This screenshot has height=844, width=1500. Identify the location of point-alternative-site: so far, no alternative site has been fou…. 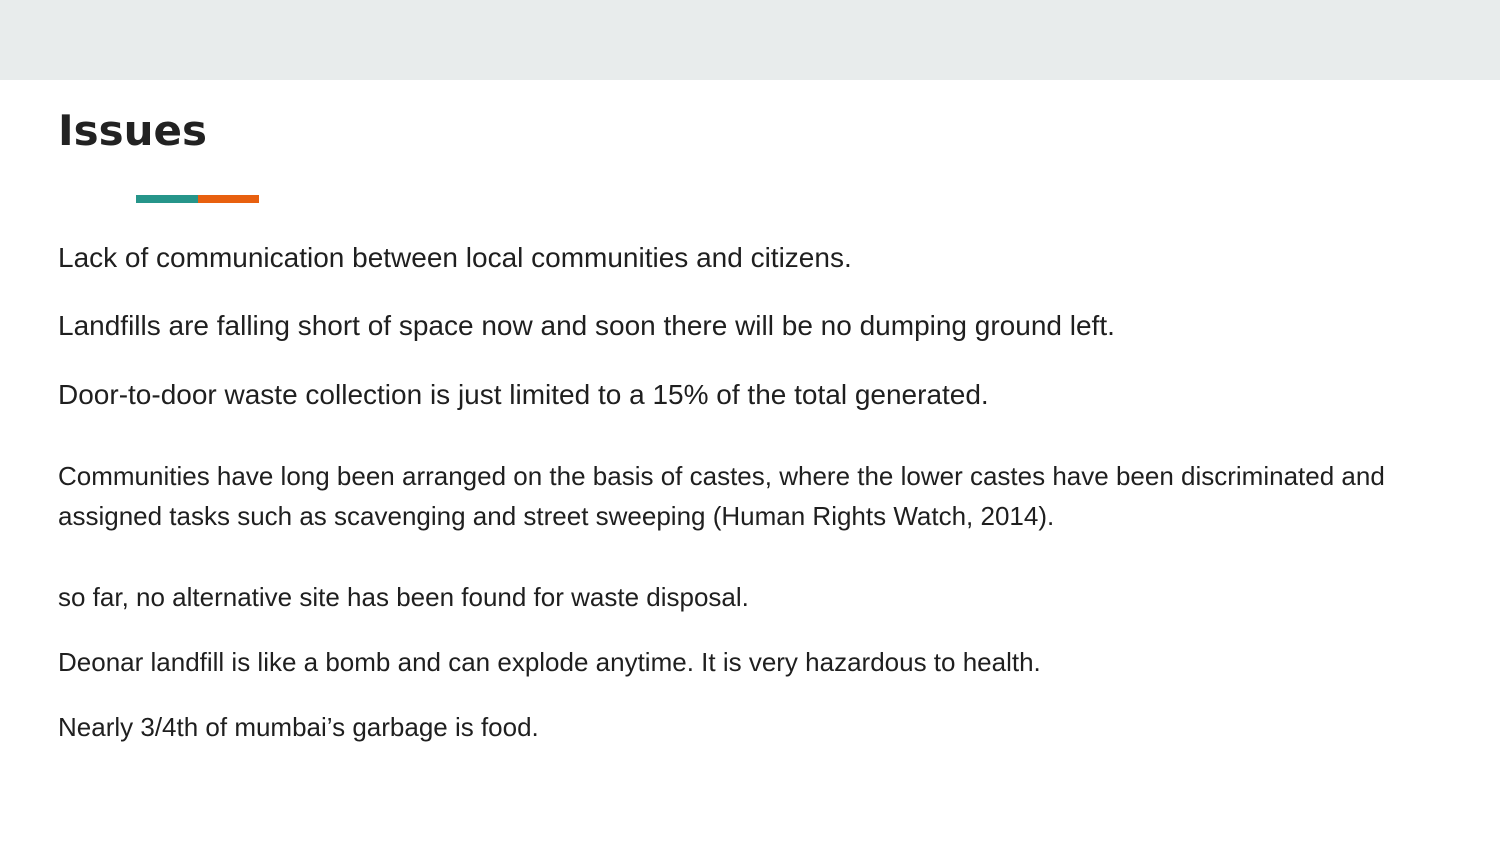
(403, 597).